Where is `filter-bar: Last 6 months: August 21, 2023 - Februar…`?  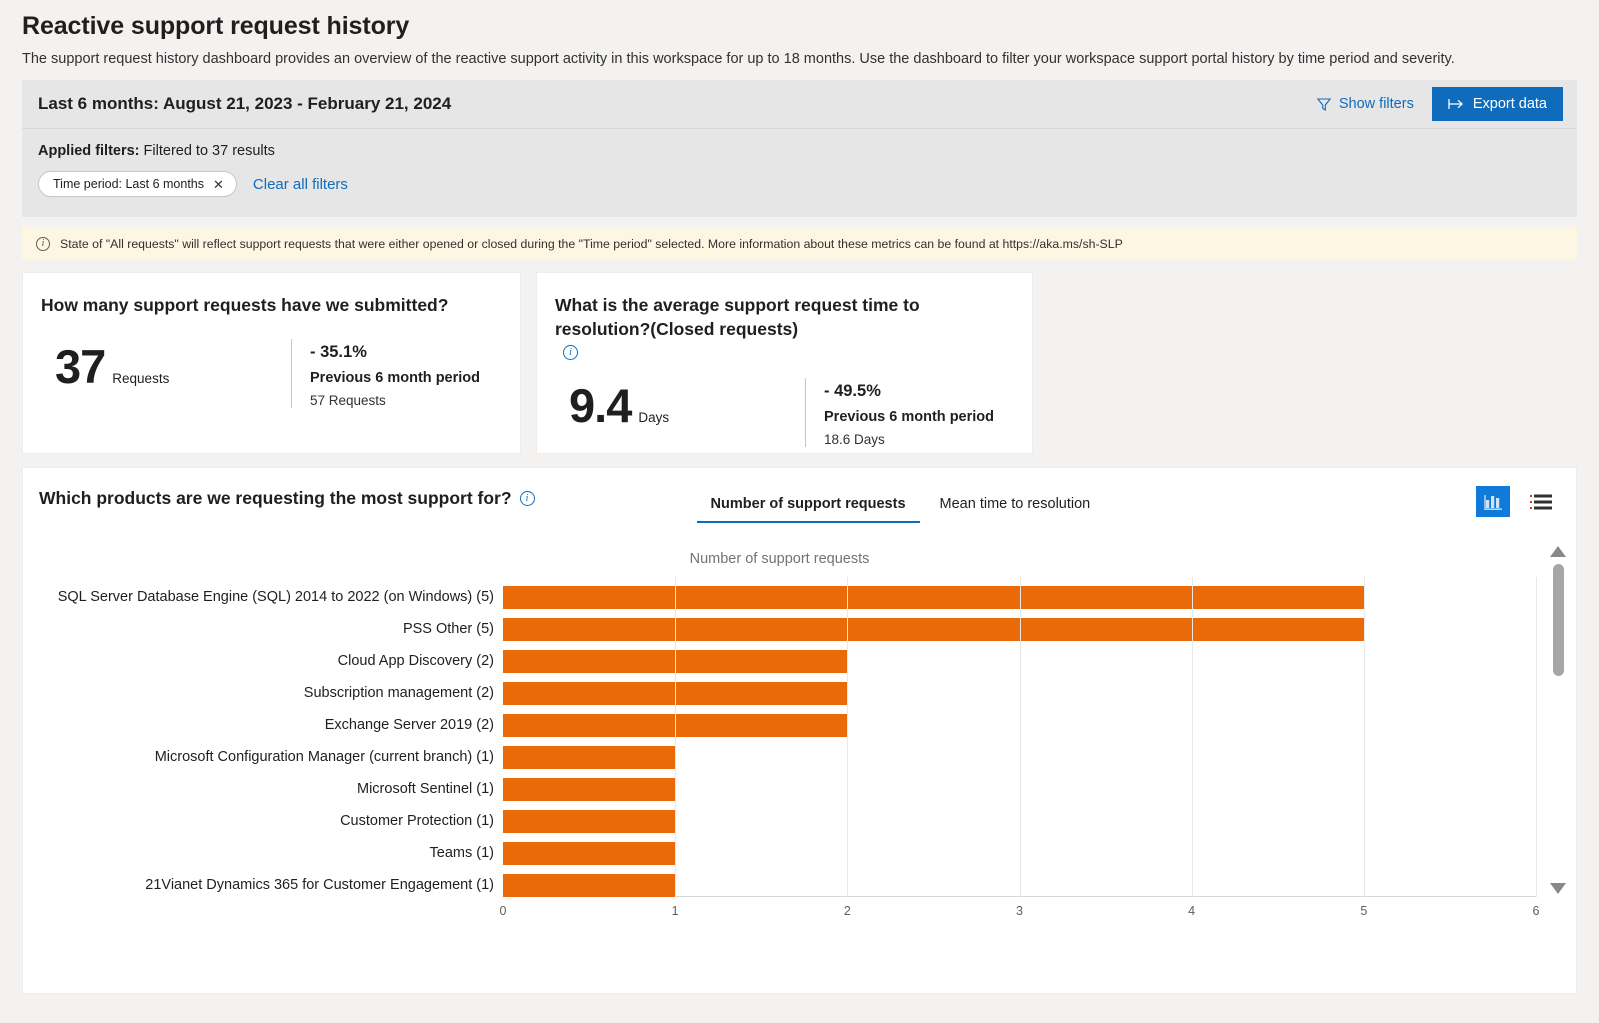 filter-bar: Last 6 months: August 21, 2023 - Februar… is located at coordinates (799, 104).